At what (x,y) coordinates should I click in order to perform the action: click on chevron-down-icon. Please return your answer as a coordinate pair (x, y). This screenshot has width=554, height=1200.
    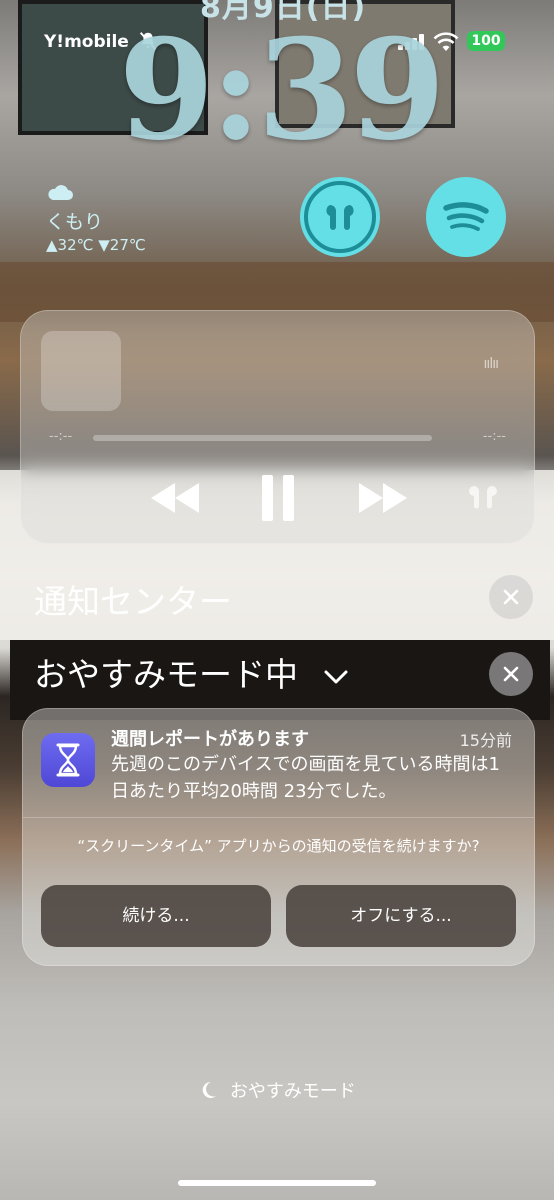
    Looking at the image, I should click on (335, 676).